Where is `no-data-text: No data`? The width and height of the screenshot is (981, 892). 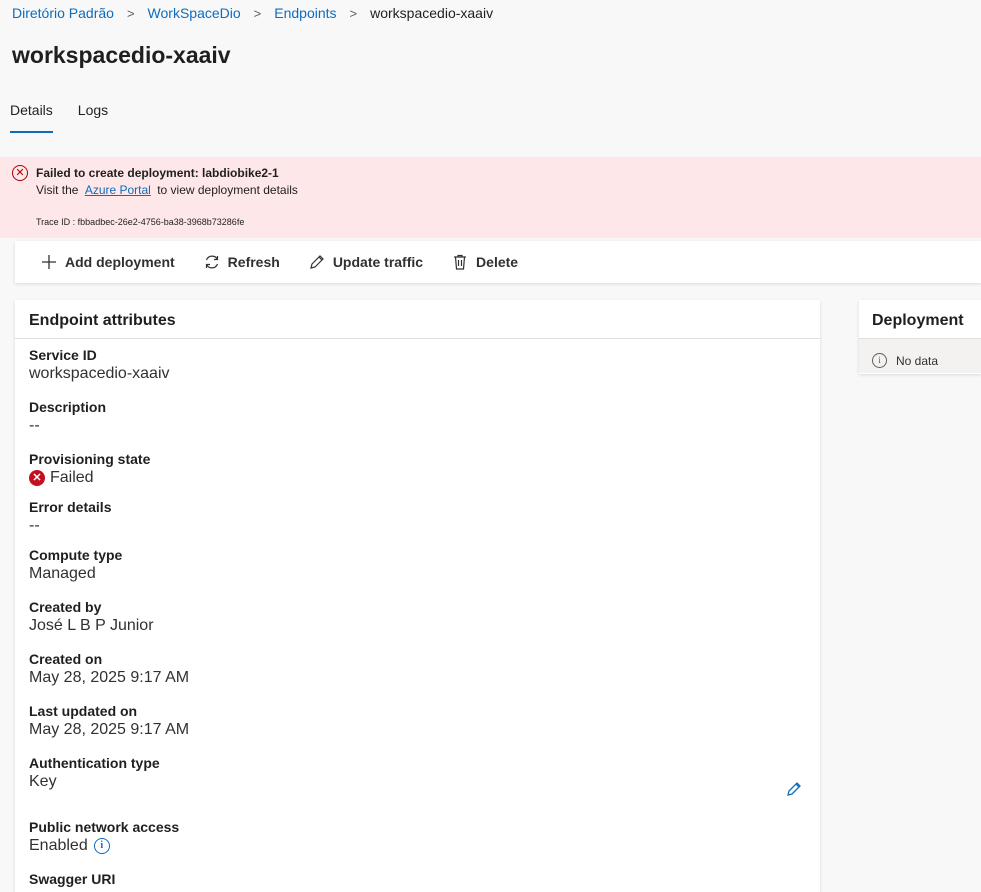 no-data-text: No data is located at coordinates (917, 360).